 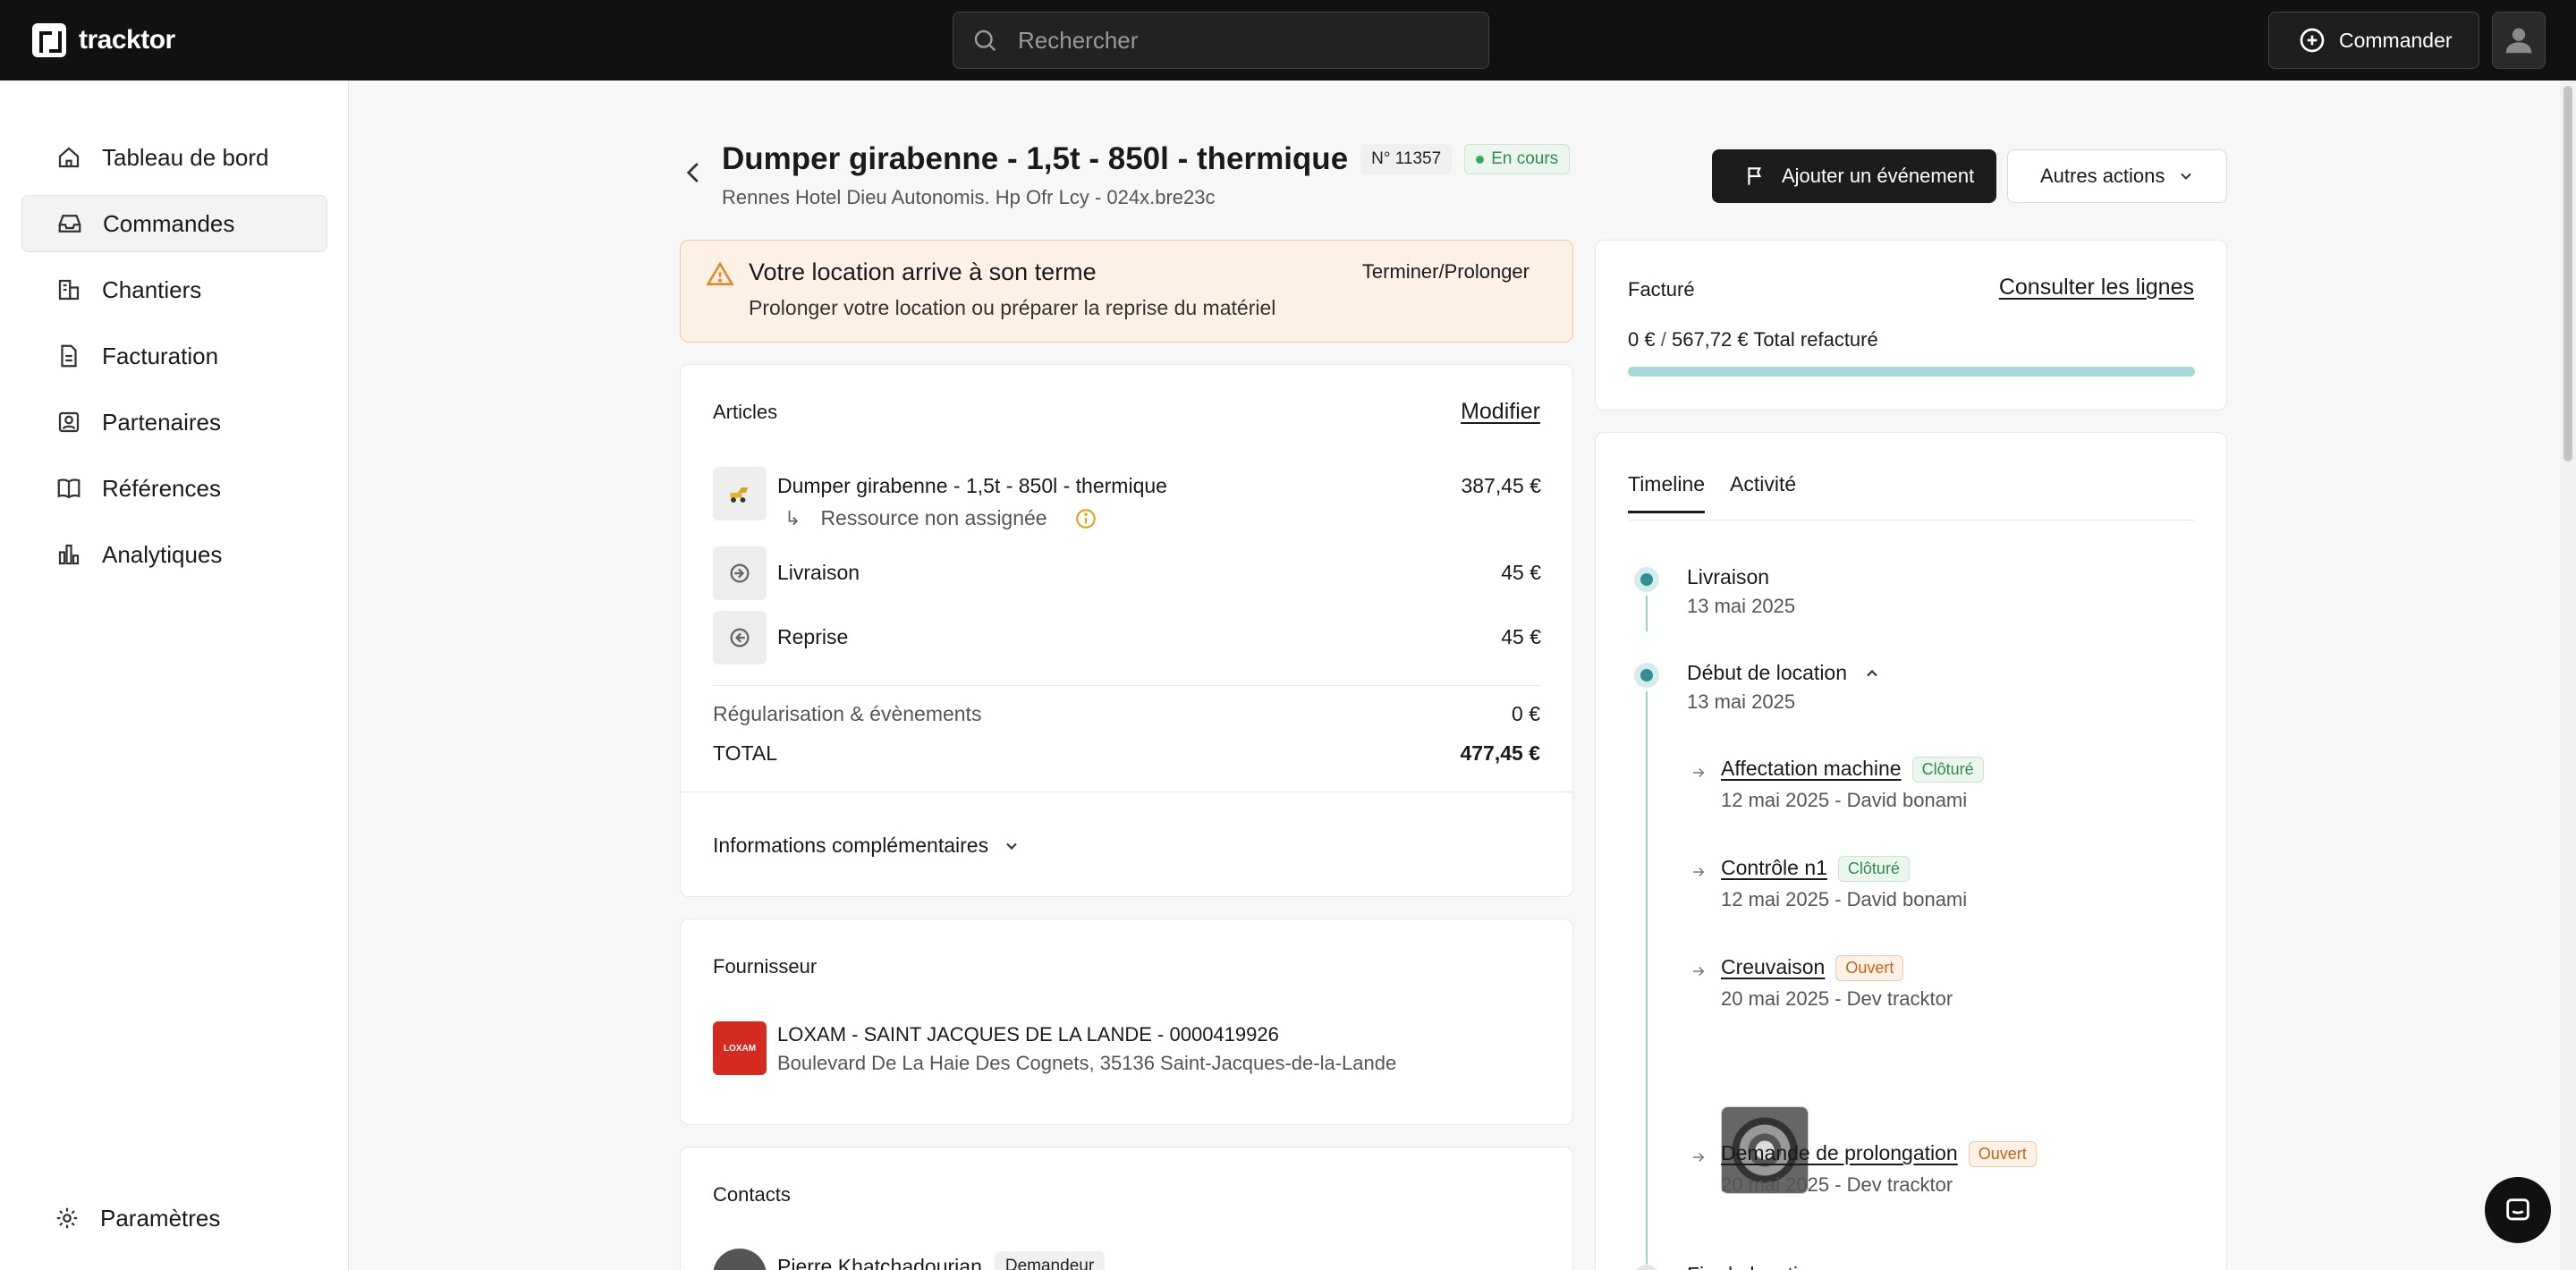 What do you see at coordinates (69, 554) in the screenshot?
I see `chart-icon` at bounding box center [69, 554].